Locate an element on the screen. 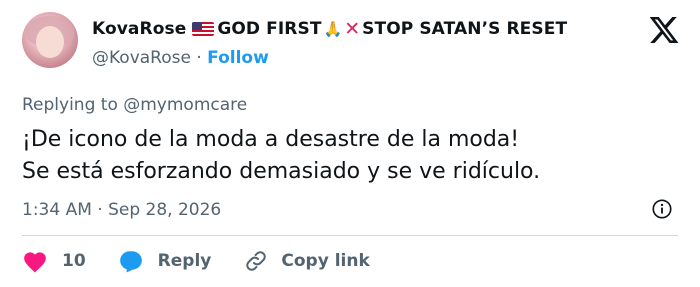  copy-link-button: Copy link is located at coordinates (306, 261).